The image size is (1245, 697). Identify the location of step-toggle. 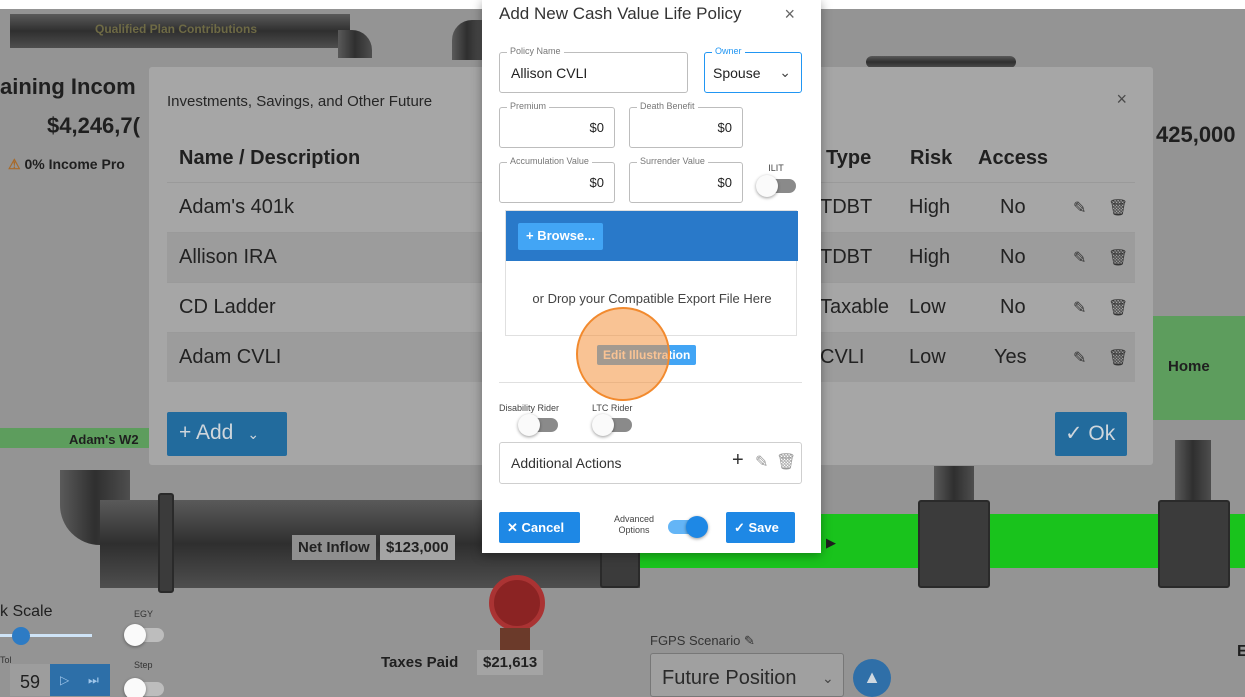
(144, 687).